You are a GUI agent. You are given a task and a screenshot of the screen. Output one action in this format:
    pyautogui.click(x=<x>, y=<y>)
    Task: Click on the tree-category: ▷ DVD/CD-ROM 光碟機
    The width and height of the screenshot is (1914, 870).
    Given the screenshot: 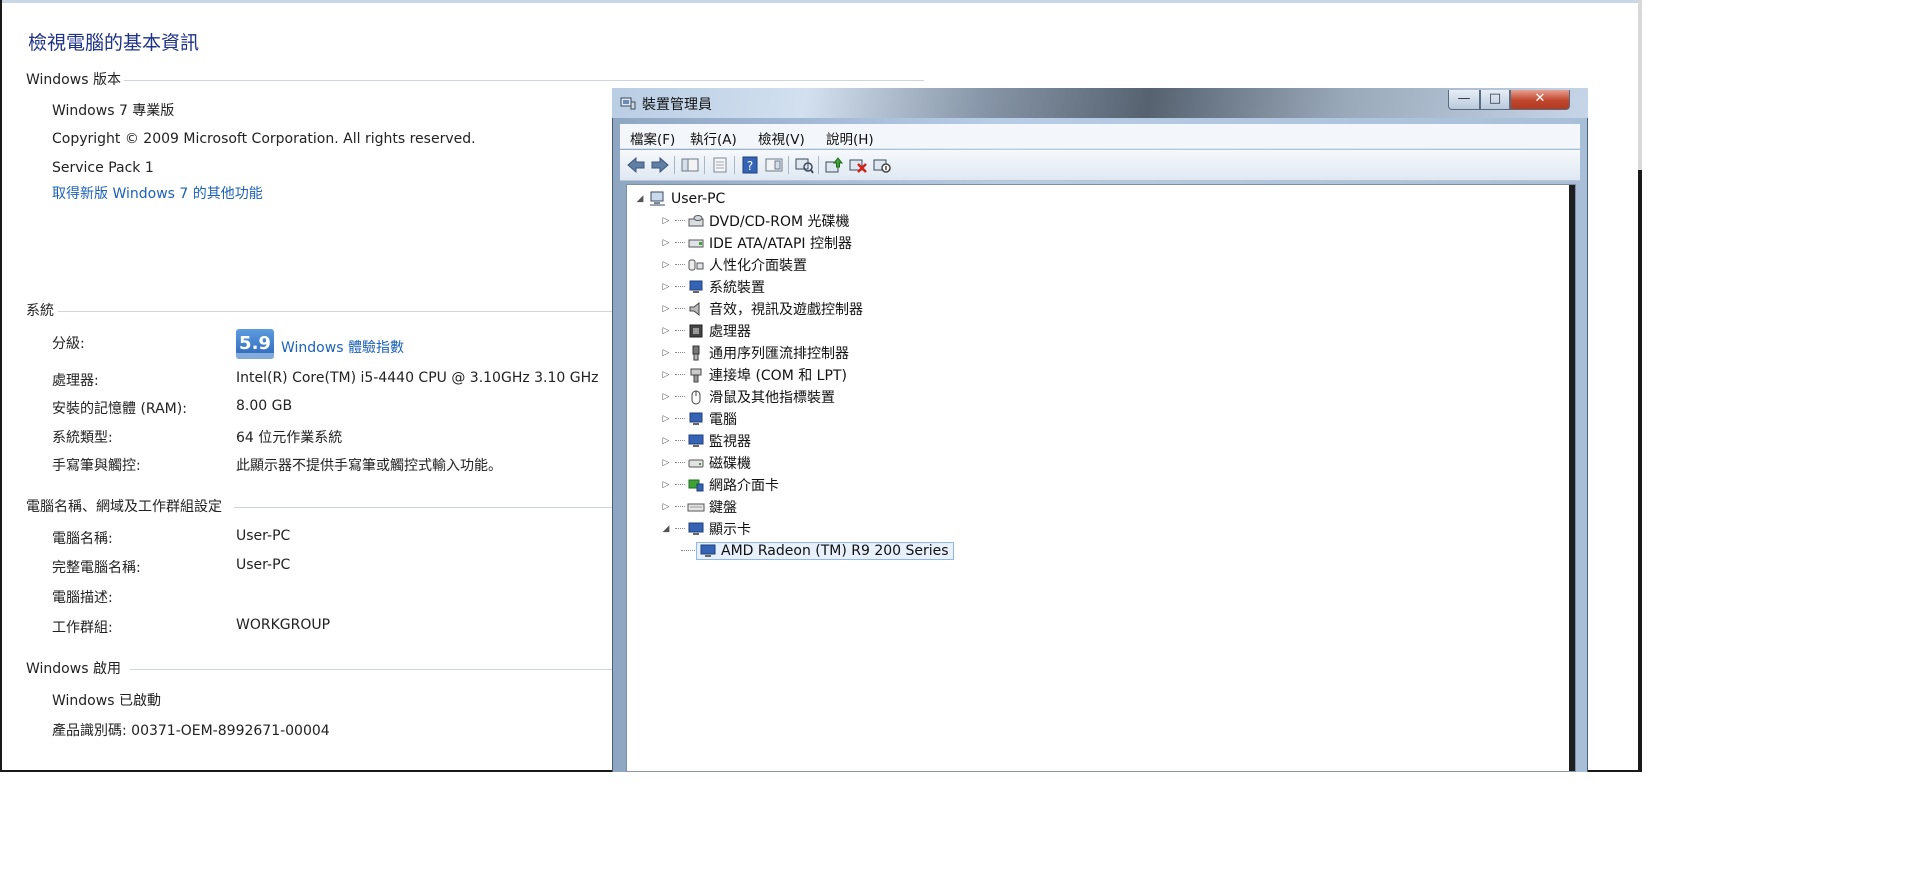 What is the action you would take?
    pyautogui.click(x=755, y=221)
    